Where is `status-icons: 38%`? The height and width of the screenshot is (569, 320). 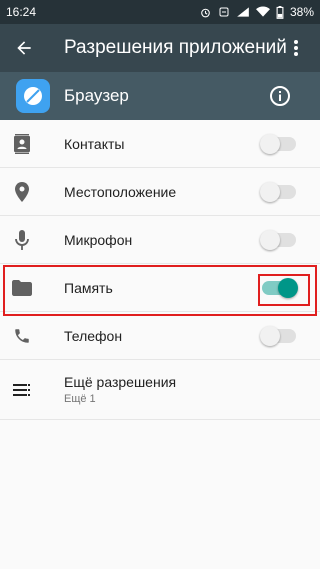 status-icons: 38% is located at coordinates (256, 12).